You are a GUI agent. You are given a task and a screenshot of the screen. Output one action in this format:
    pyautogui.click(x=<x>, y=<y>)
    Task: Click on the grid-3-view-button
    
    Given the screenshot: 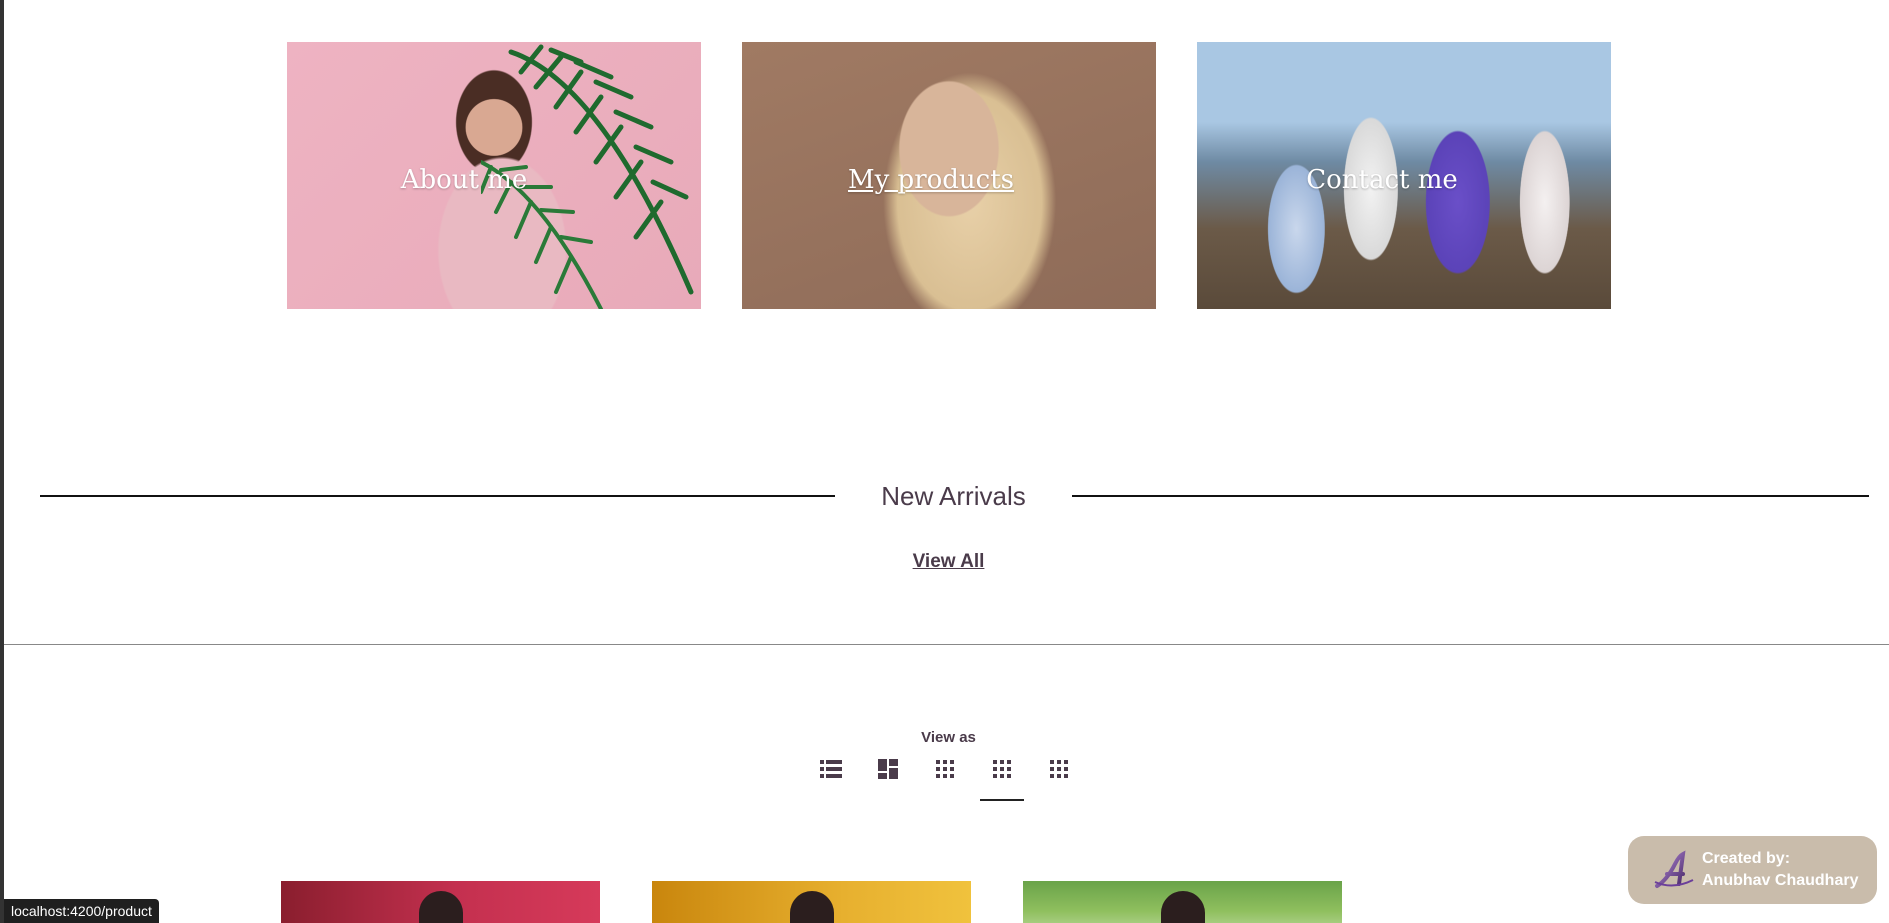 What is the action you would take?
    pyautogui.click(x=945, y=769)
    